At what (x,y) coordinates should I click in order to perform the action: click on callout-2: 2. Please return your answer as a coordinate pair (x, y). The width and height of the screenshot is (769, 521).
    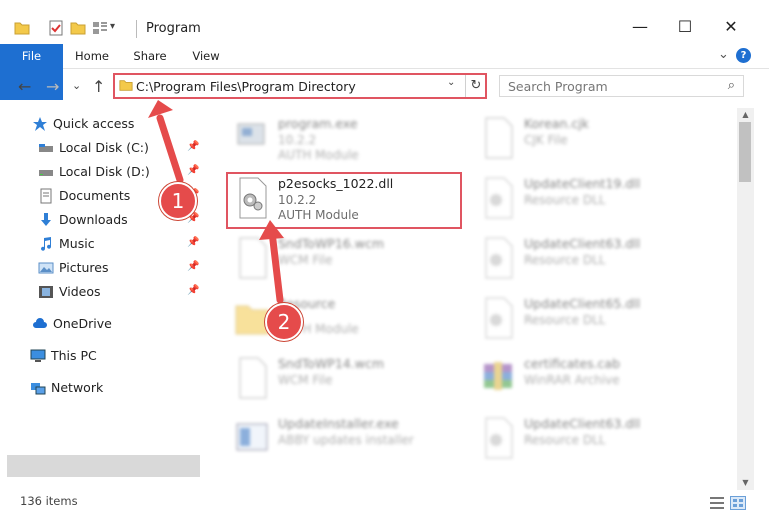
    Looking at the image, I should click on (284, 322).